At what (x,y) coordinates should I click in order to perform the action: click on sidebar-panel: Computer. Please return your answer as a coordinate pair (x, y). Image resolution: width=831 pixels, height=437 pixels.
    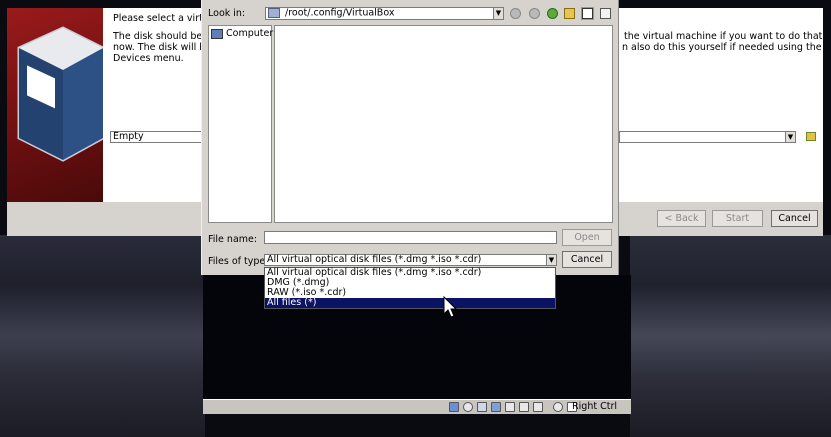
    Looking at the image, I should click on (240, 124).